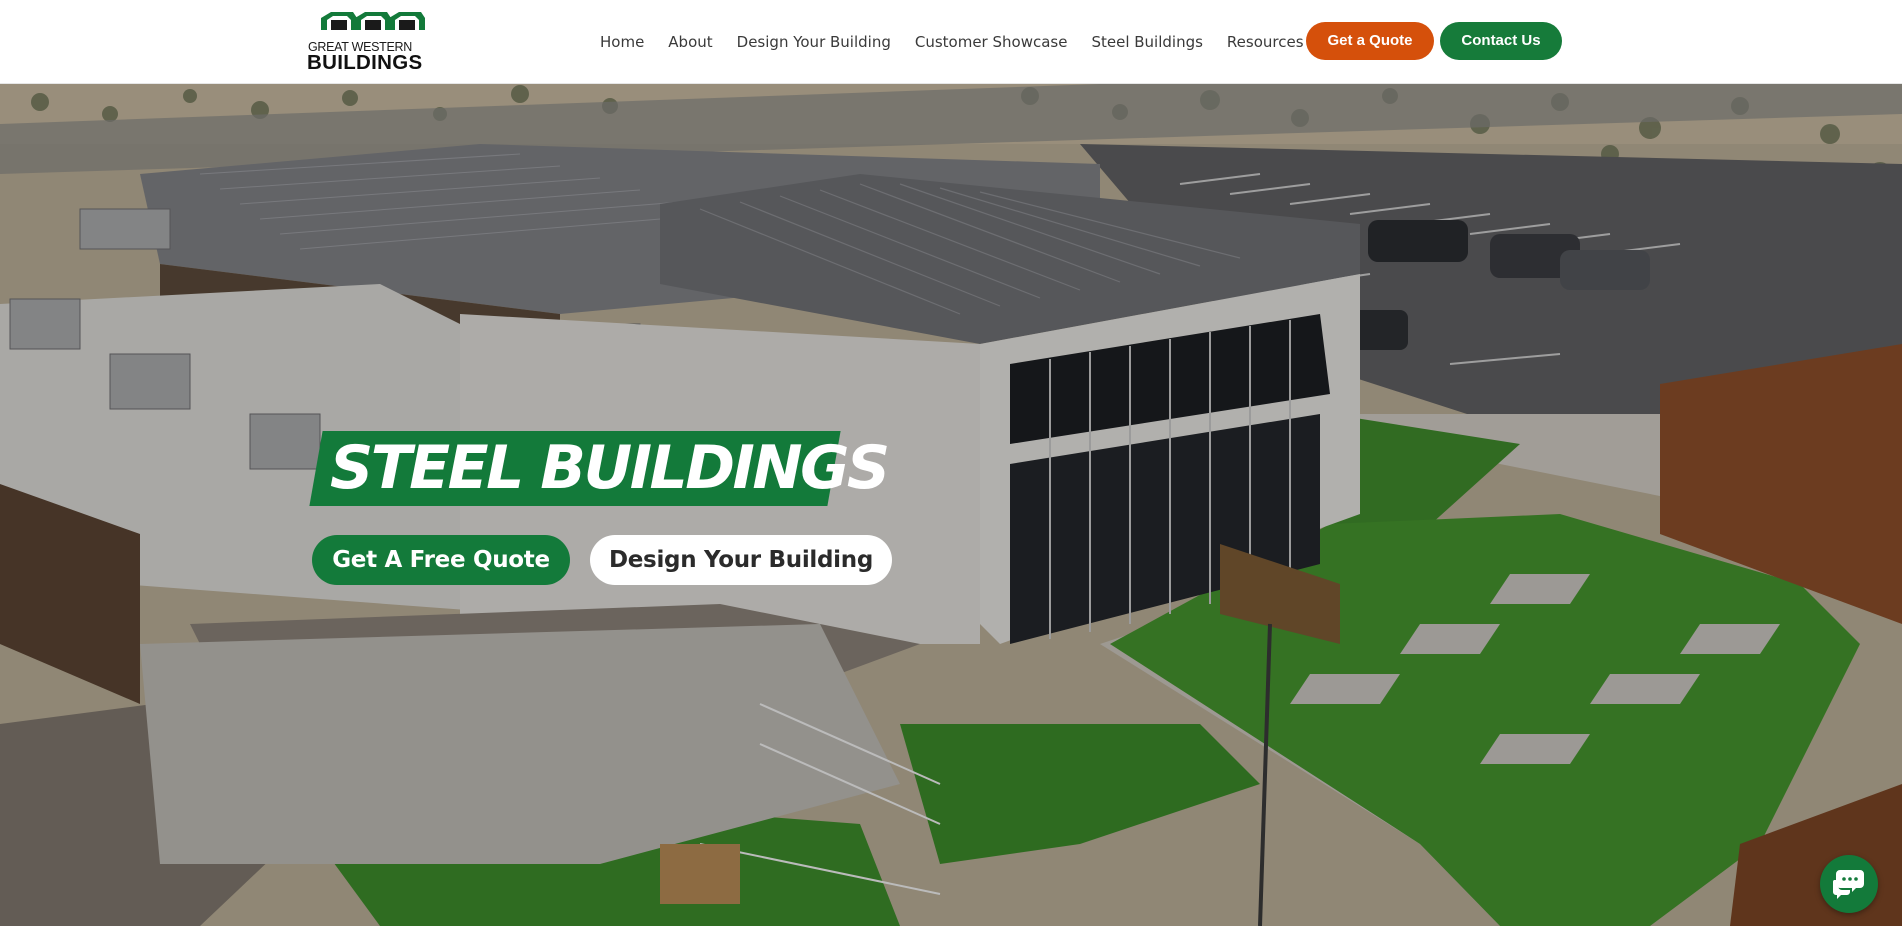  Describe the element at coordinates (622, 43) in the screenshot. I see `nav-home: Home` at that location.